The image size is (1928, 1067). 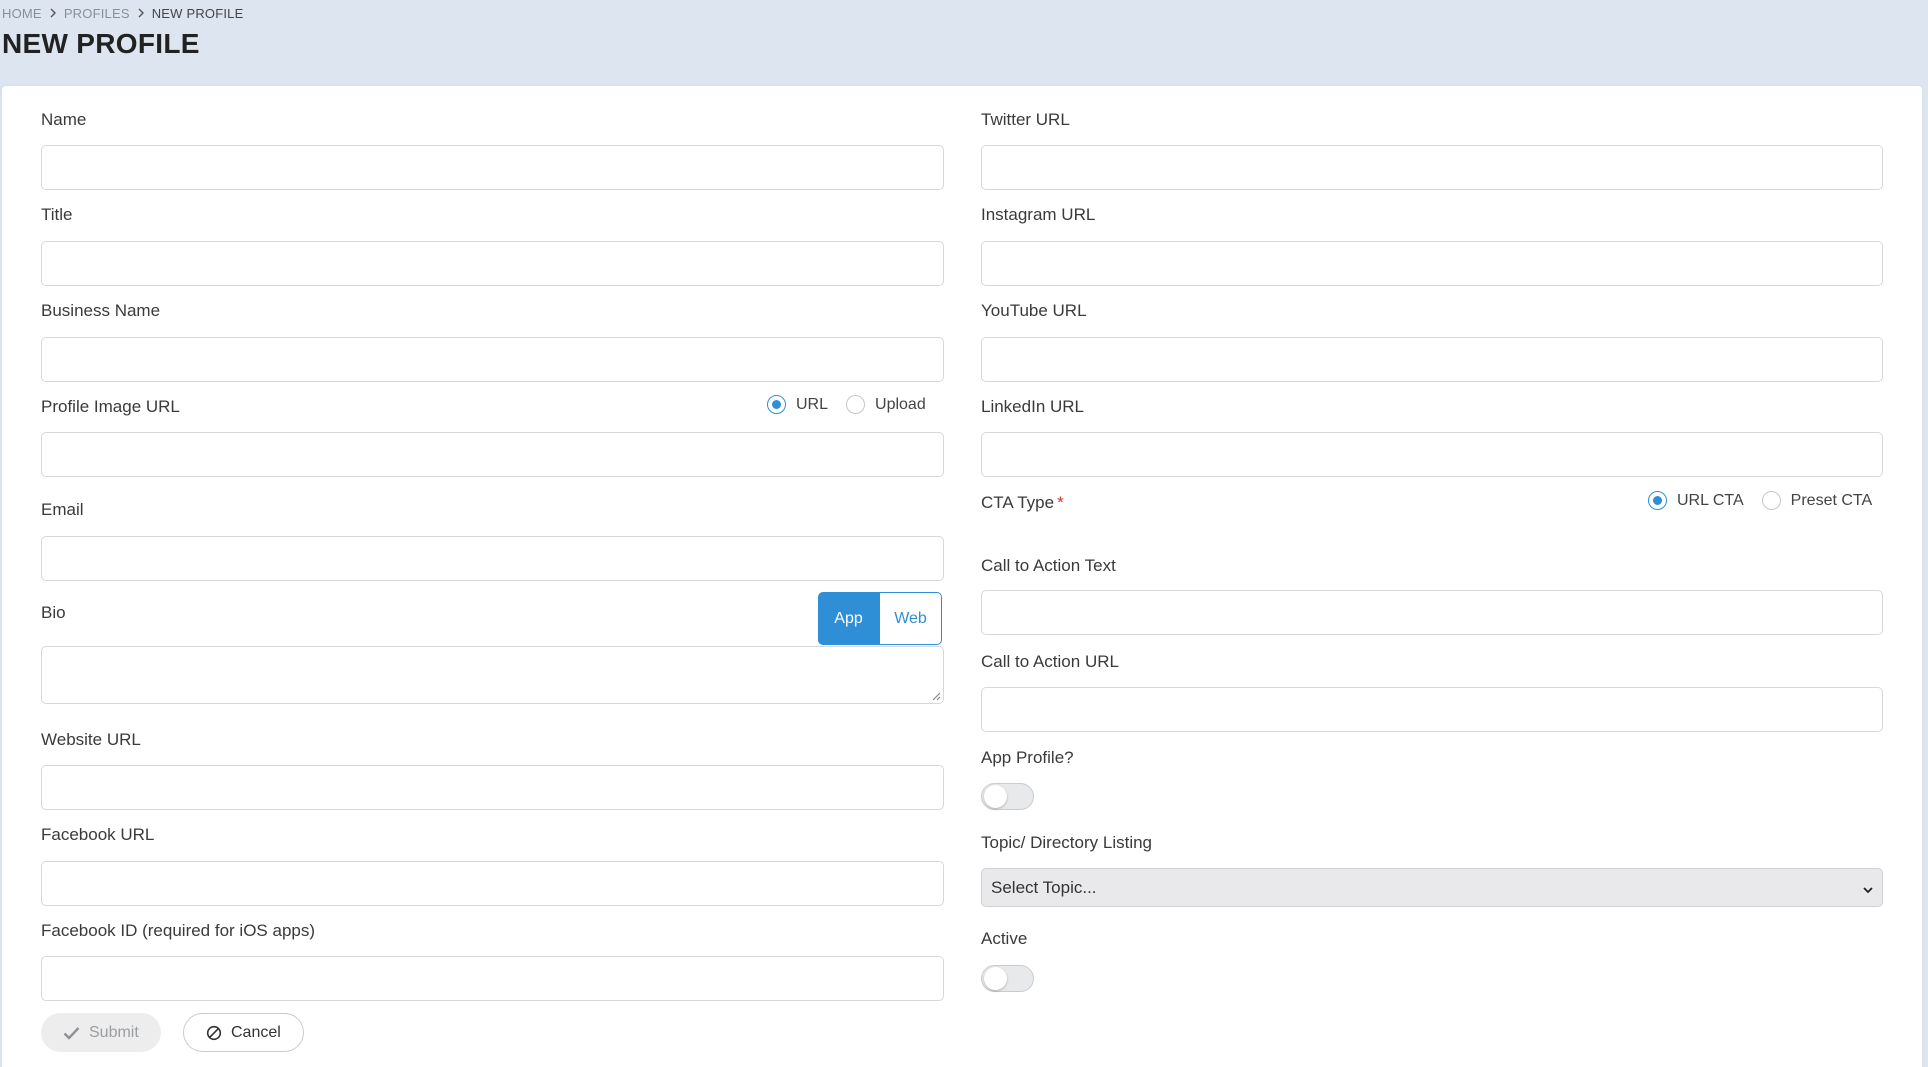 I want to click on linkedin-url-label: LinkedIn URL, so click(x=1033, y=406).